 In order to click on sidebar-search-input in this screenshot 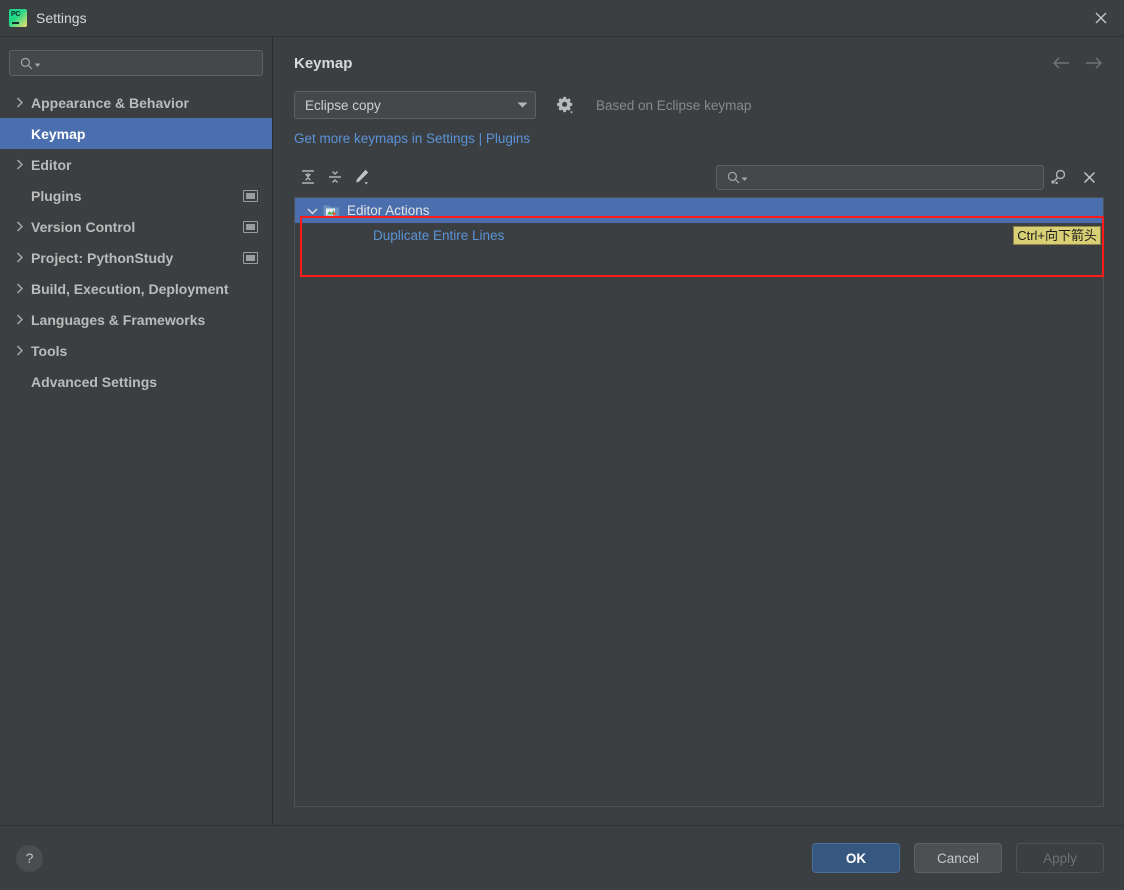, I will do `click(151, 63)`.